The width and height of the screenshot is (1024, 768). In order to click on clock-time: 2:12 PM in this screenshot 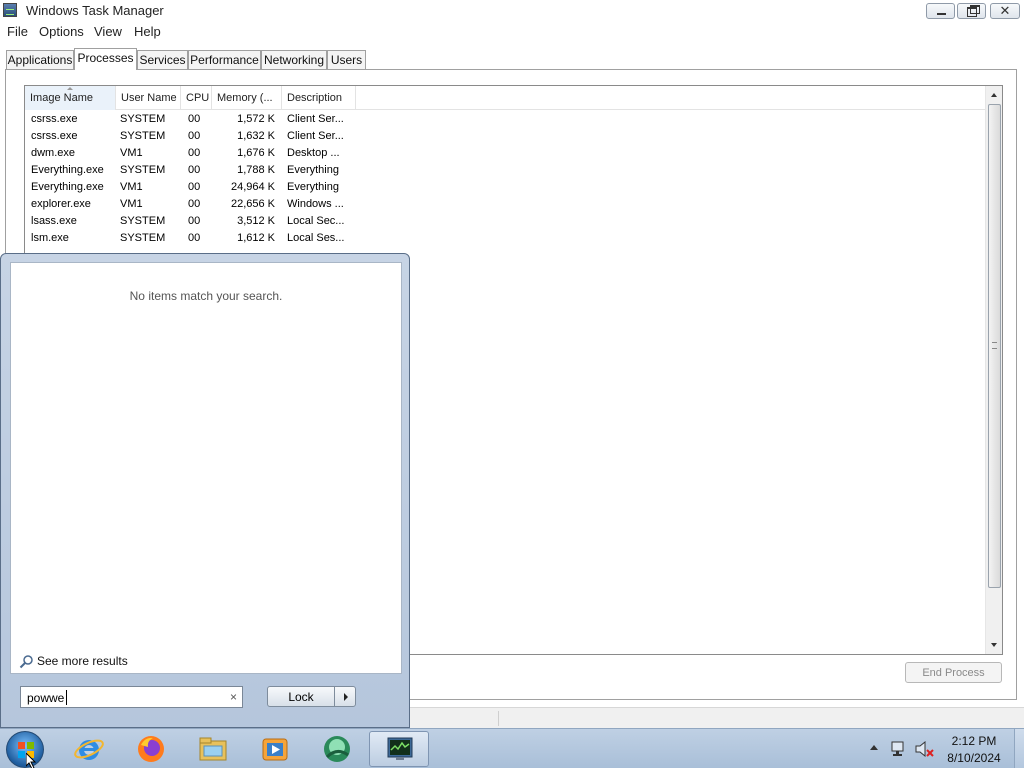, I will do `click(974, 741)`.